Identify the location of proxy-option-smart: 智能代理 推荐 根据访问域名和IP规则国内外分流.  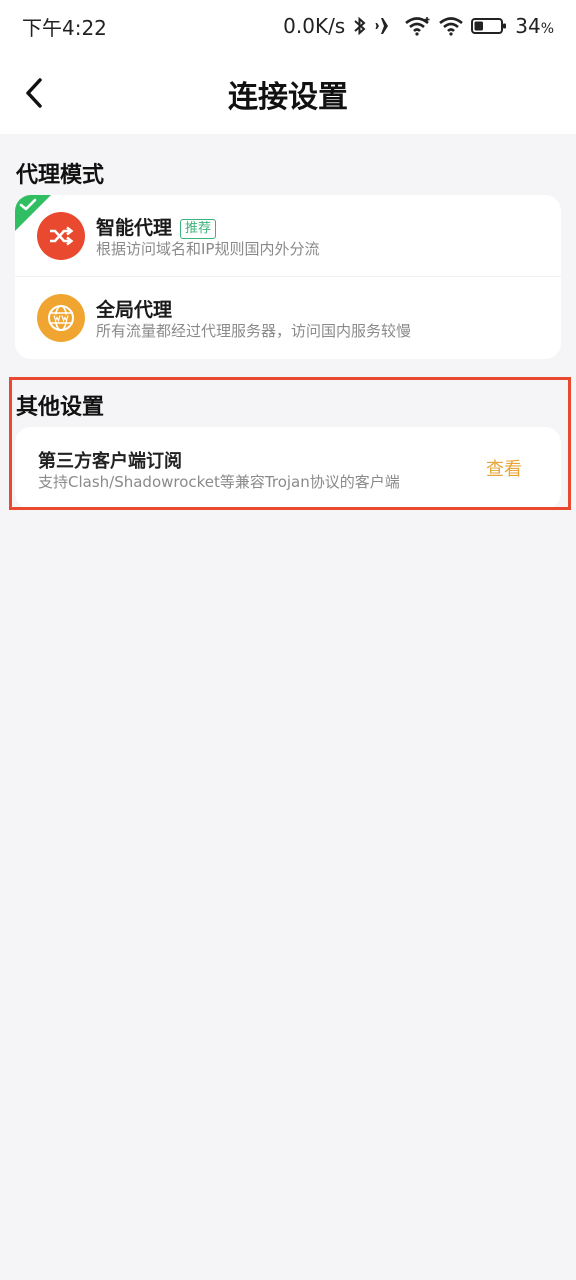
(288, 236).